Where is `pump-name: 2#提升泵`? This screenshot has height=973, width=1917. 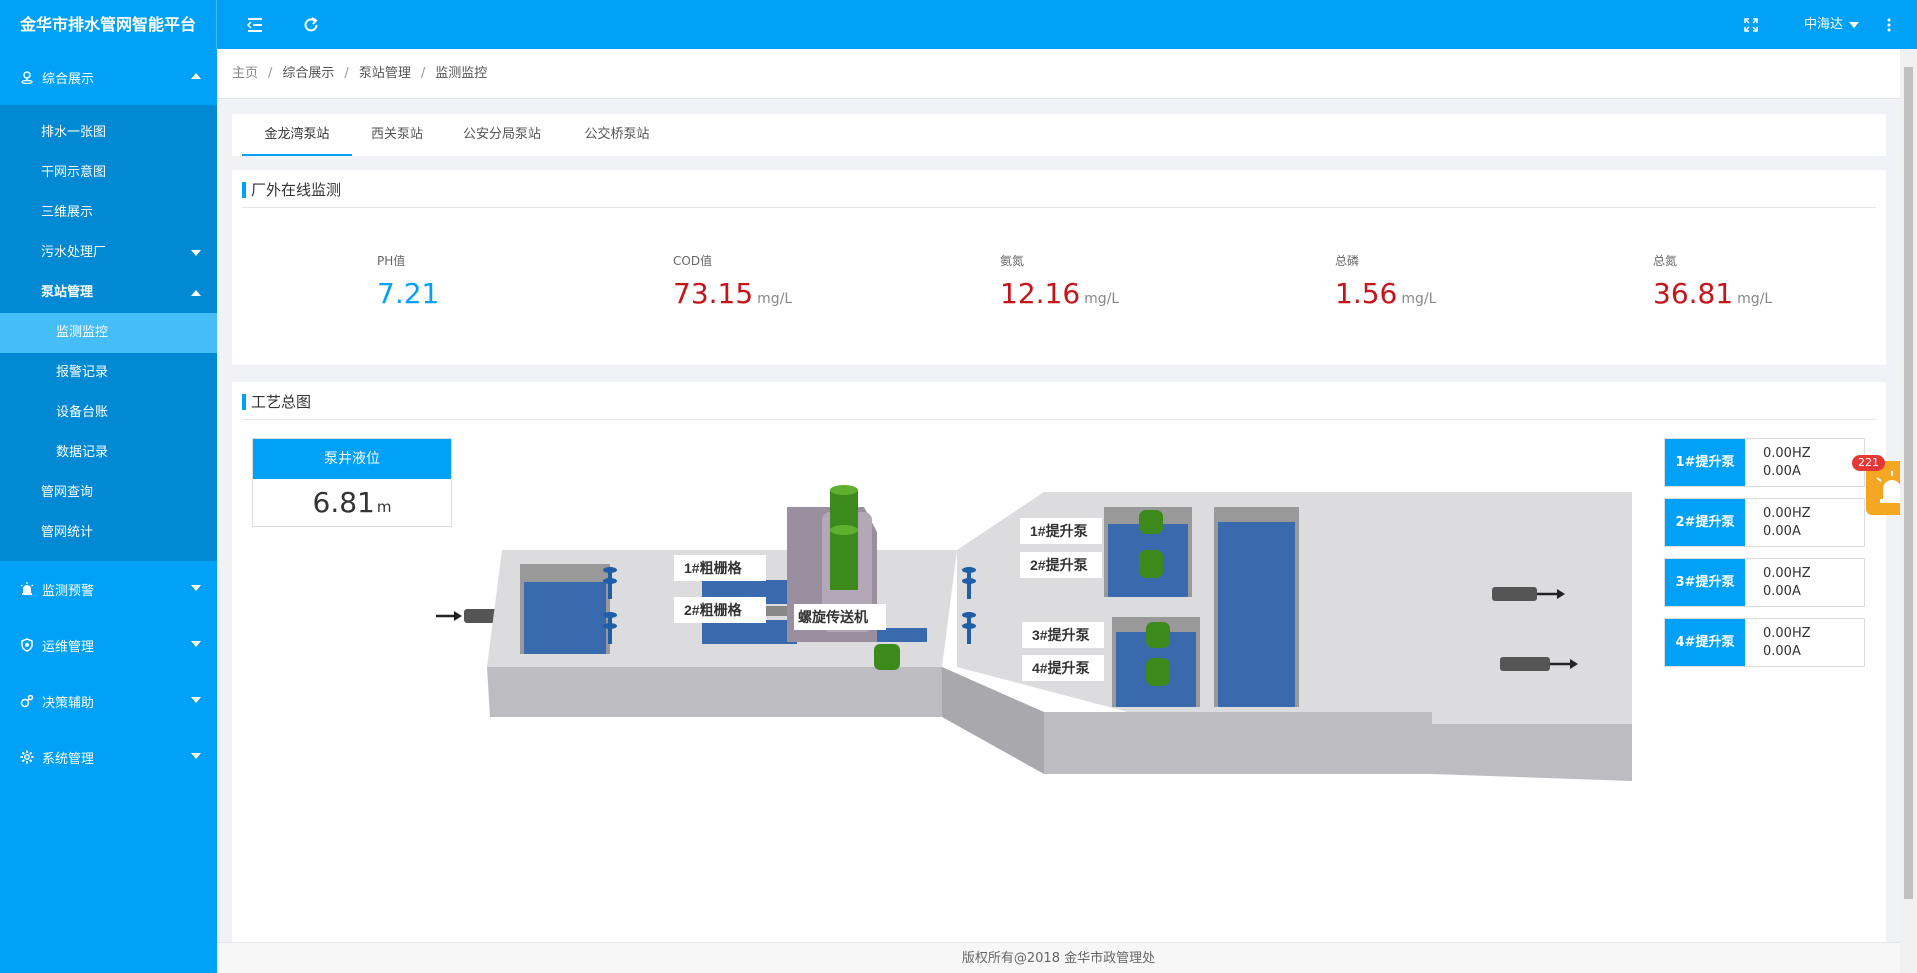 pump-name: 2#提升泵 is located at coordinates (1705, 522).